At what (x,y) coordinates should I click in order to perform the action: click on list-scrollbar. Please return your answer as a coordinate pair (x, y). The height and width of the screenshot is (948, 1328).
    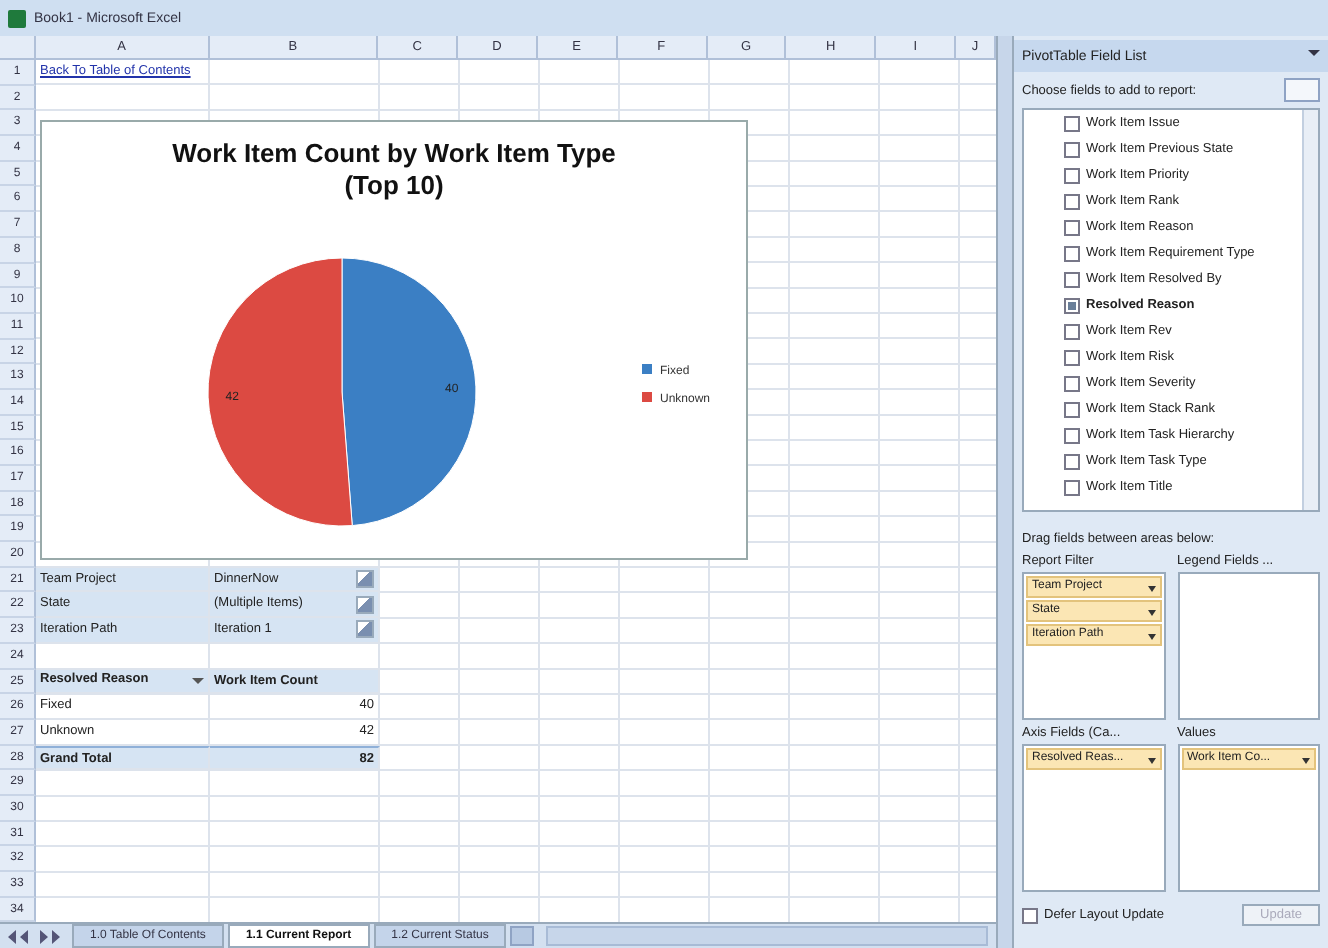
    Looking at the image, I should click on (1310, 310).